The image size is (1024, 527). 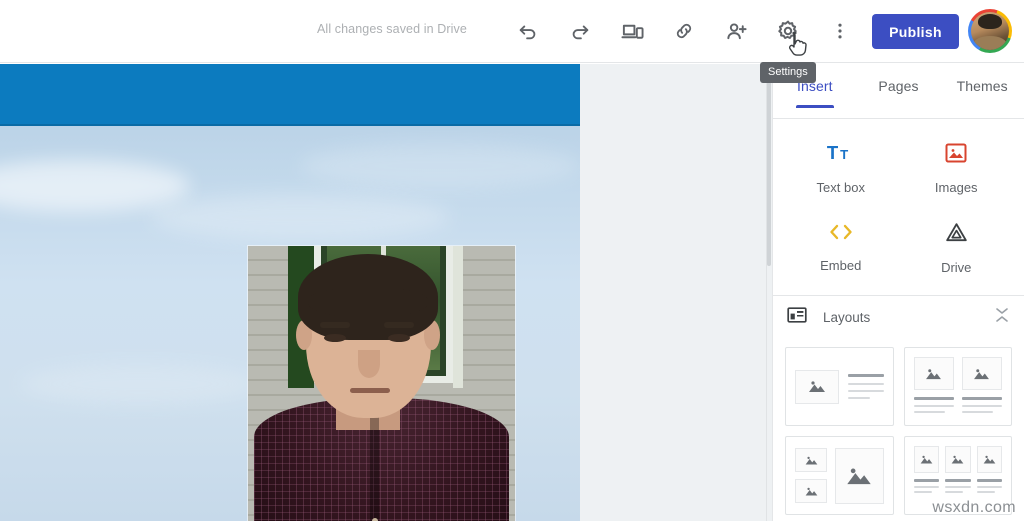 I want to click on link-icon, so click(x=684, y=31).